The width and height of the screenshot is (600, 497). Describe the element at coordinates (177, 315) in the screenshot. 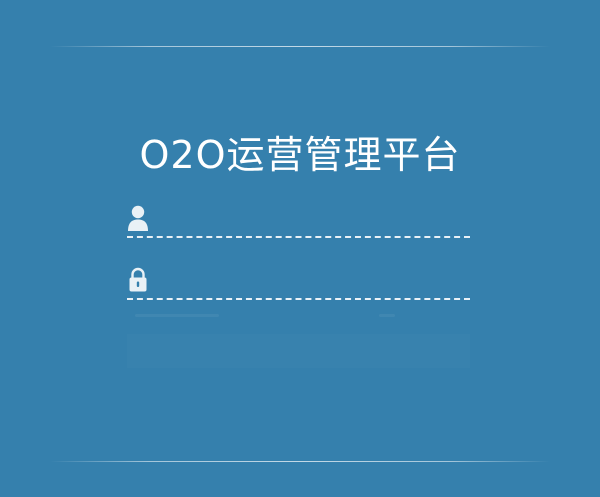

I see `remember-me-checkbox` at that location.